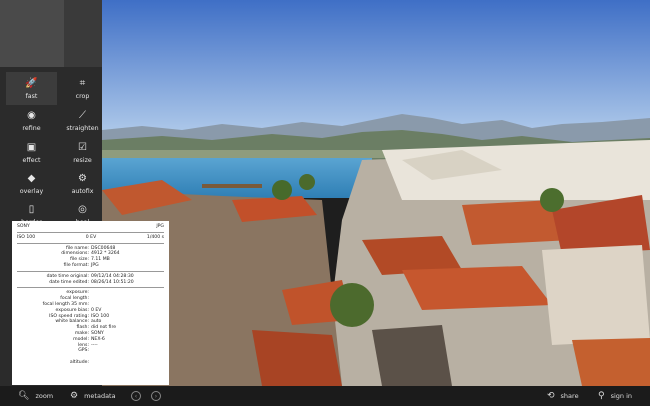 The image size is (650, 406). I want to click on tool-straighten-button: ⟋ straighten, so click(82, 120).